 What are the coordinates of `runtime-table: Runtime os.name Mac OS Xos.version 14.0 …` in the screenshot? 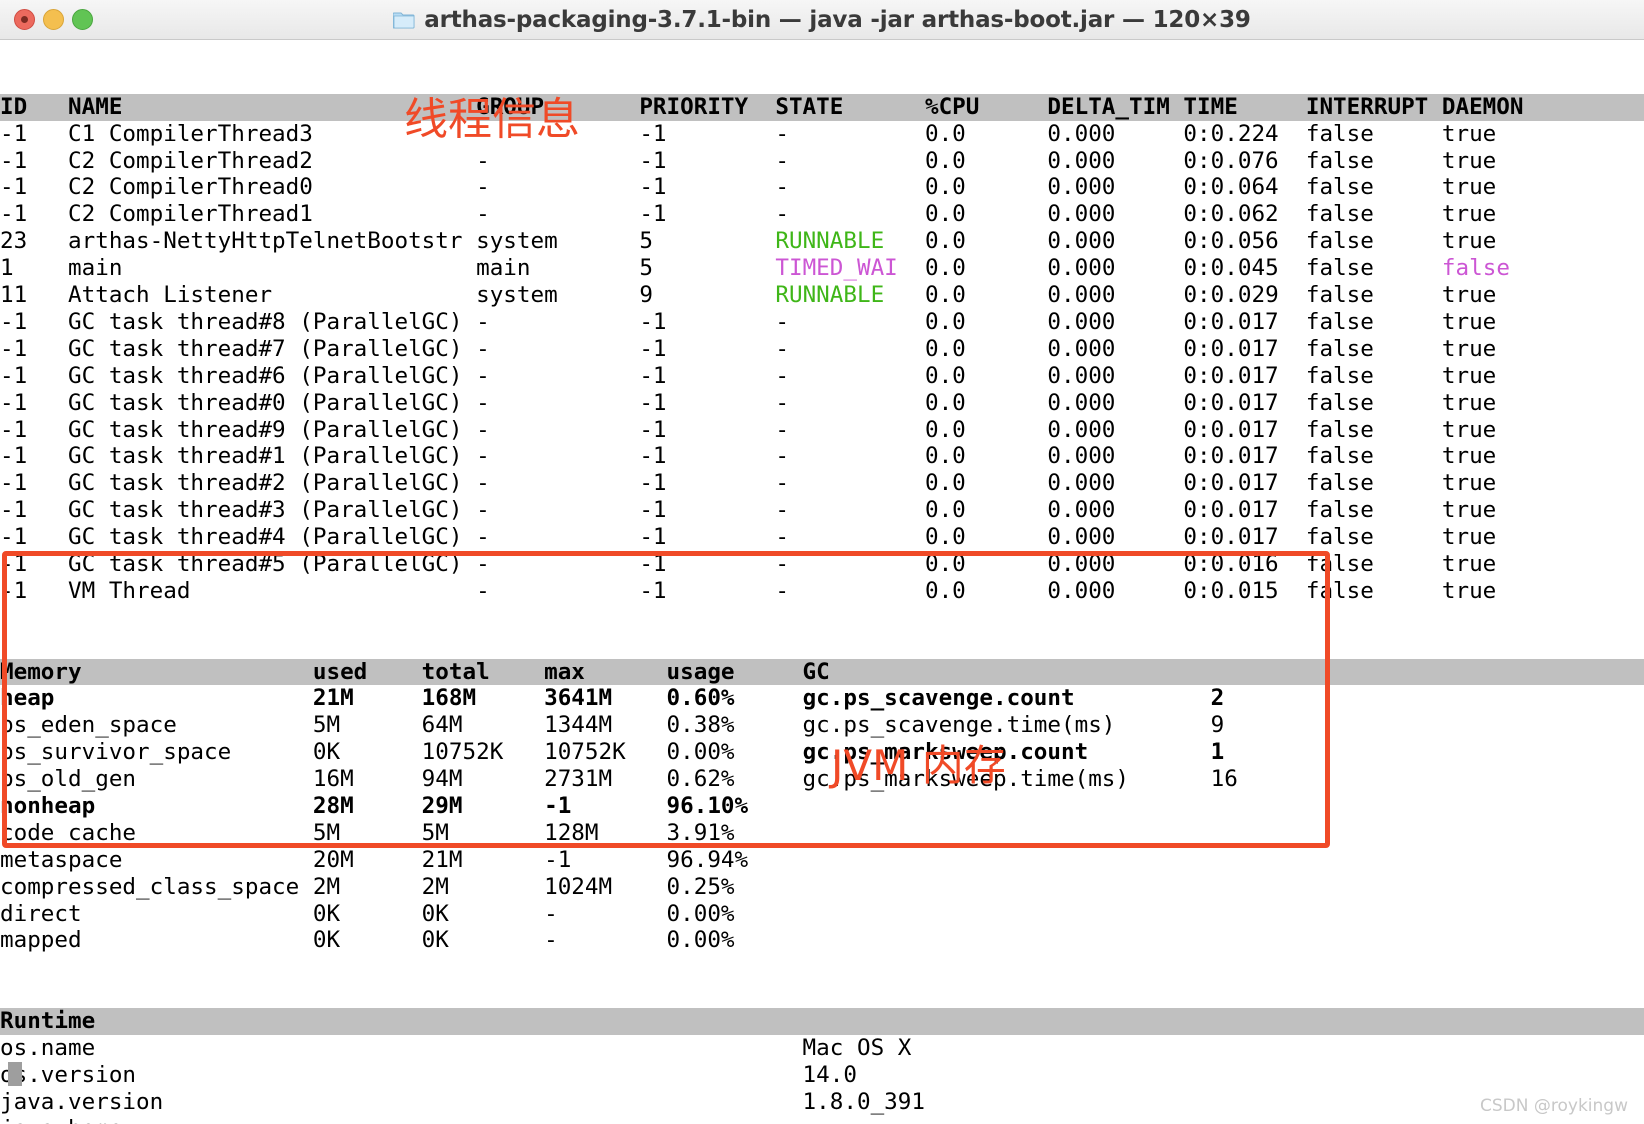 It's located at (822, 1066).